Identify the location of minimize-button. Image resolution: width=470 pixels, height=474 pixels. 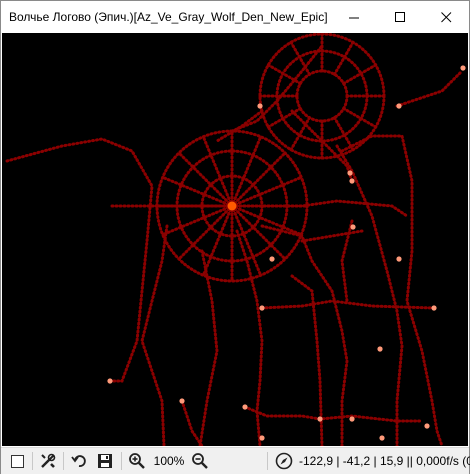
(354, 17).